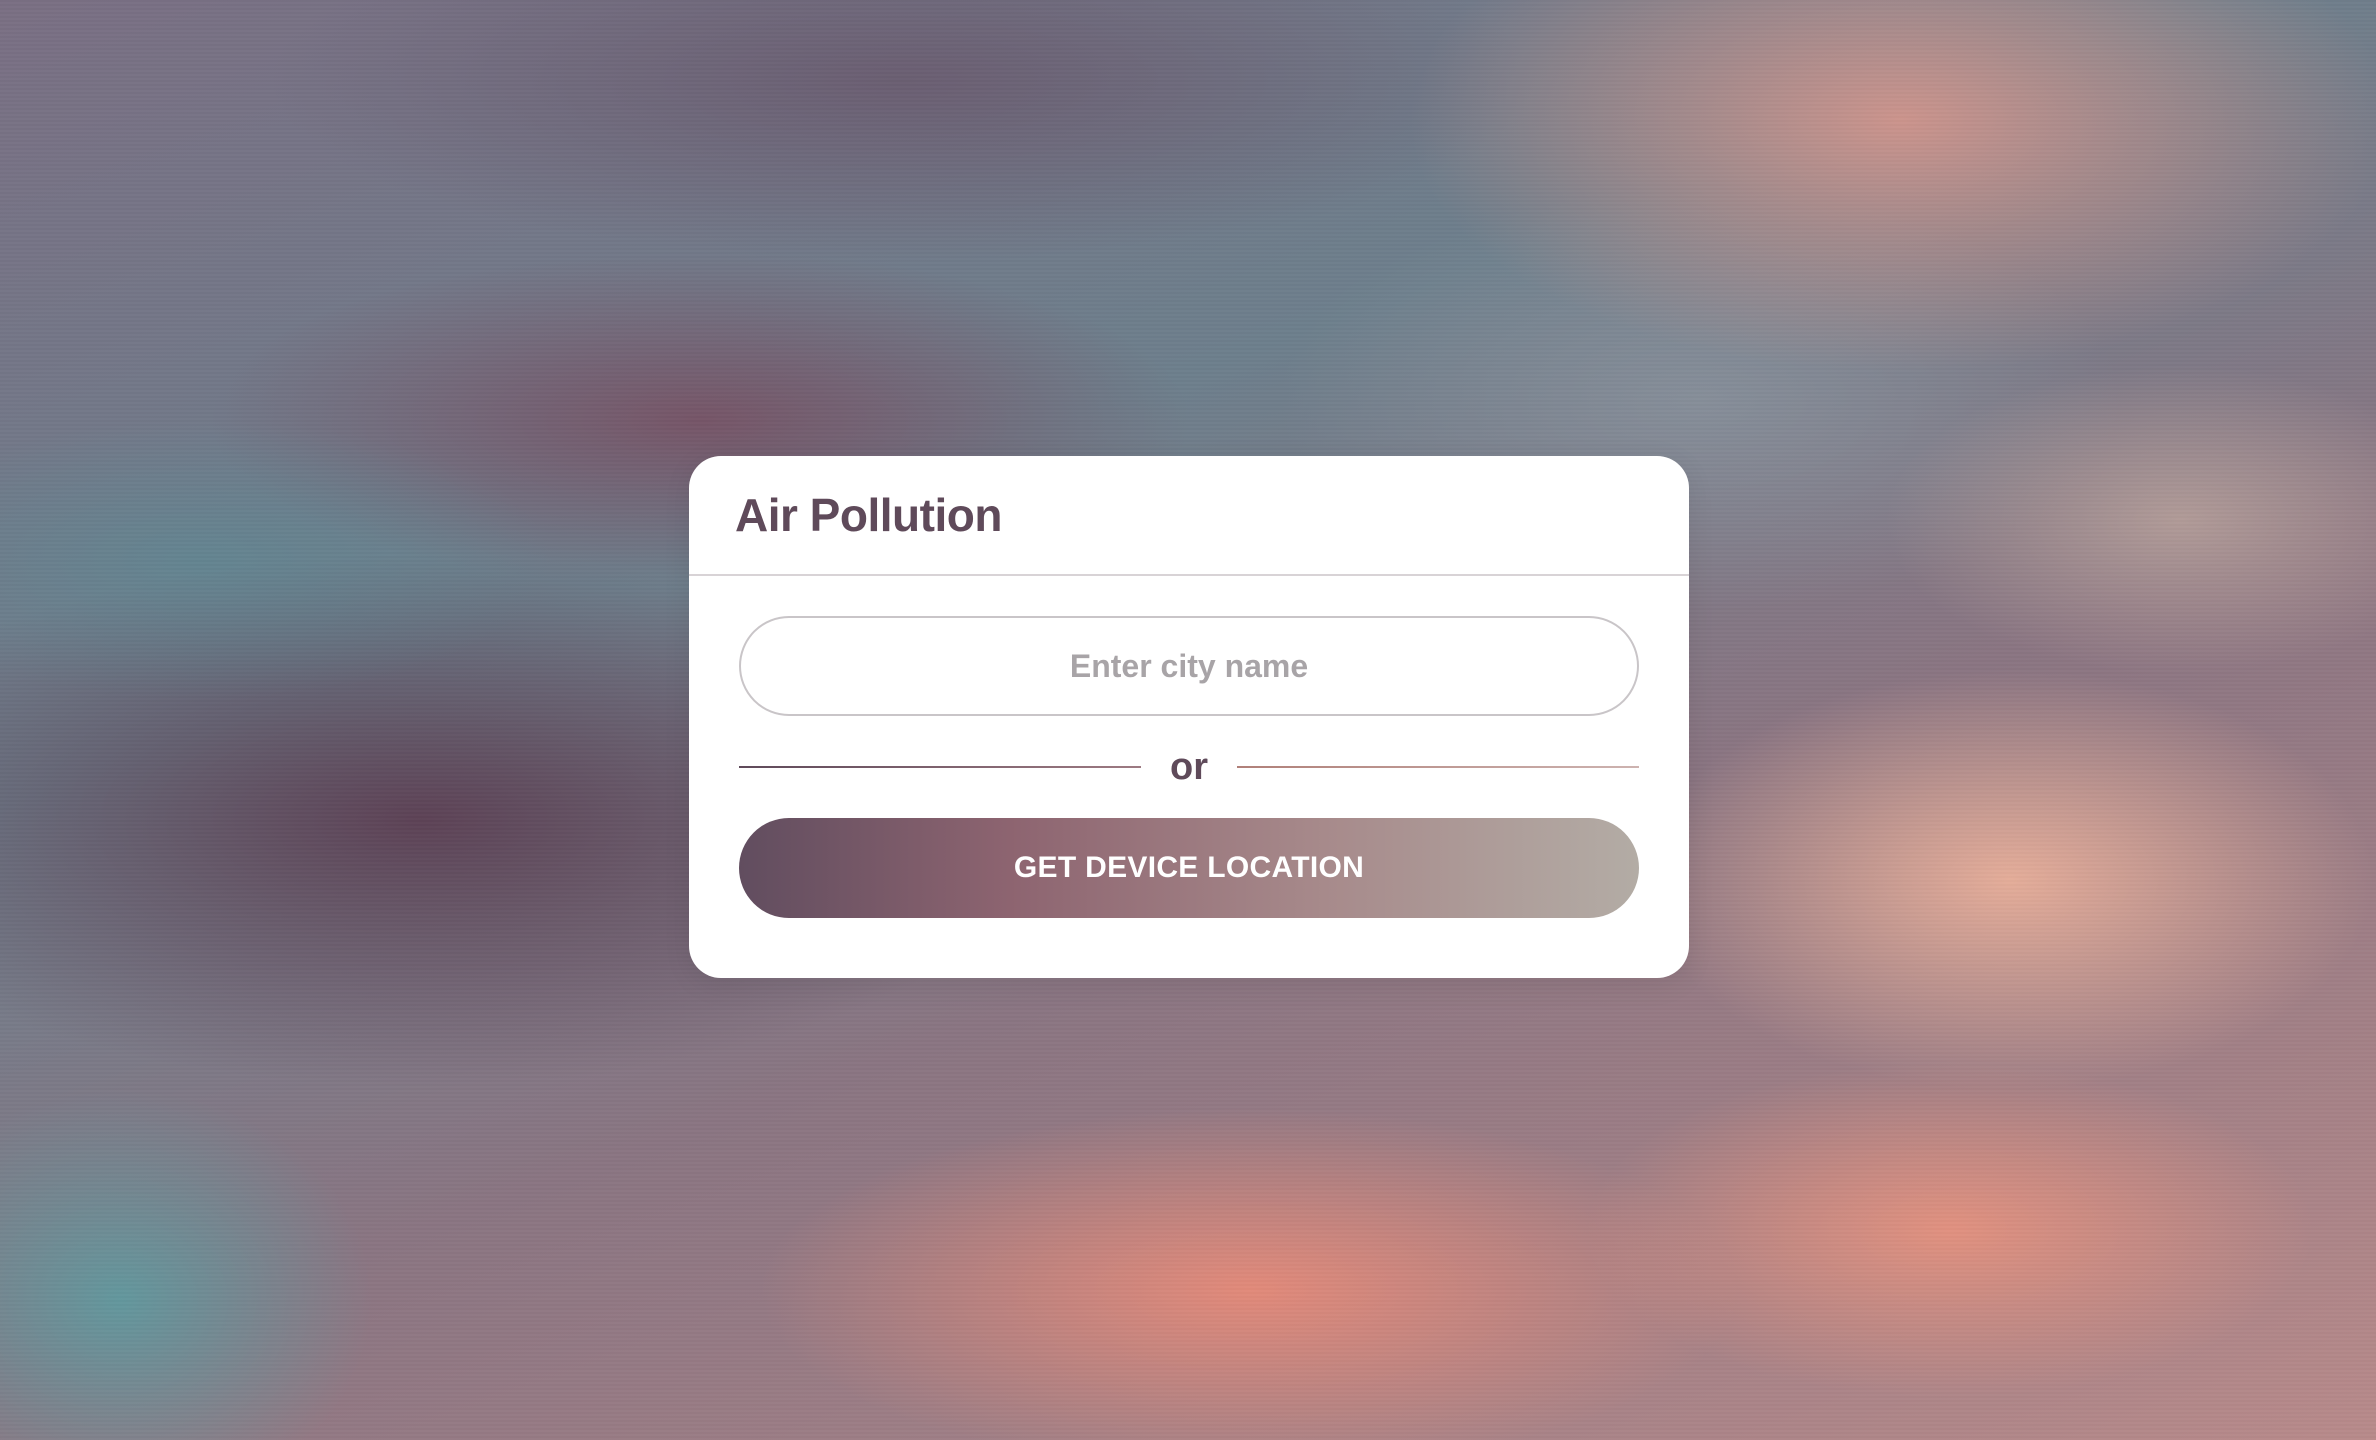 This screenshot has height=1440, width=2376. I want to click on divider-text: or, so click(1189, 767).